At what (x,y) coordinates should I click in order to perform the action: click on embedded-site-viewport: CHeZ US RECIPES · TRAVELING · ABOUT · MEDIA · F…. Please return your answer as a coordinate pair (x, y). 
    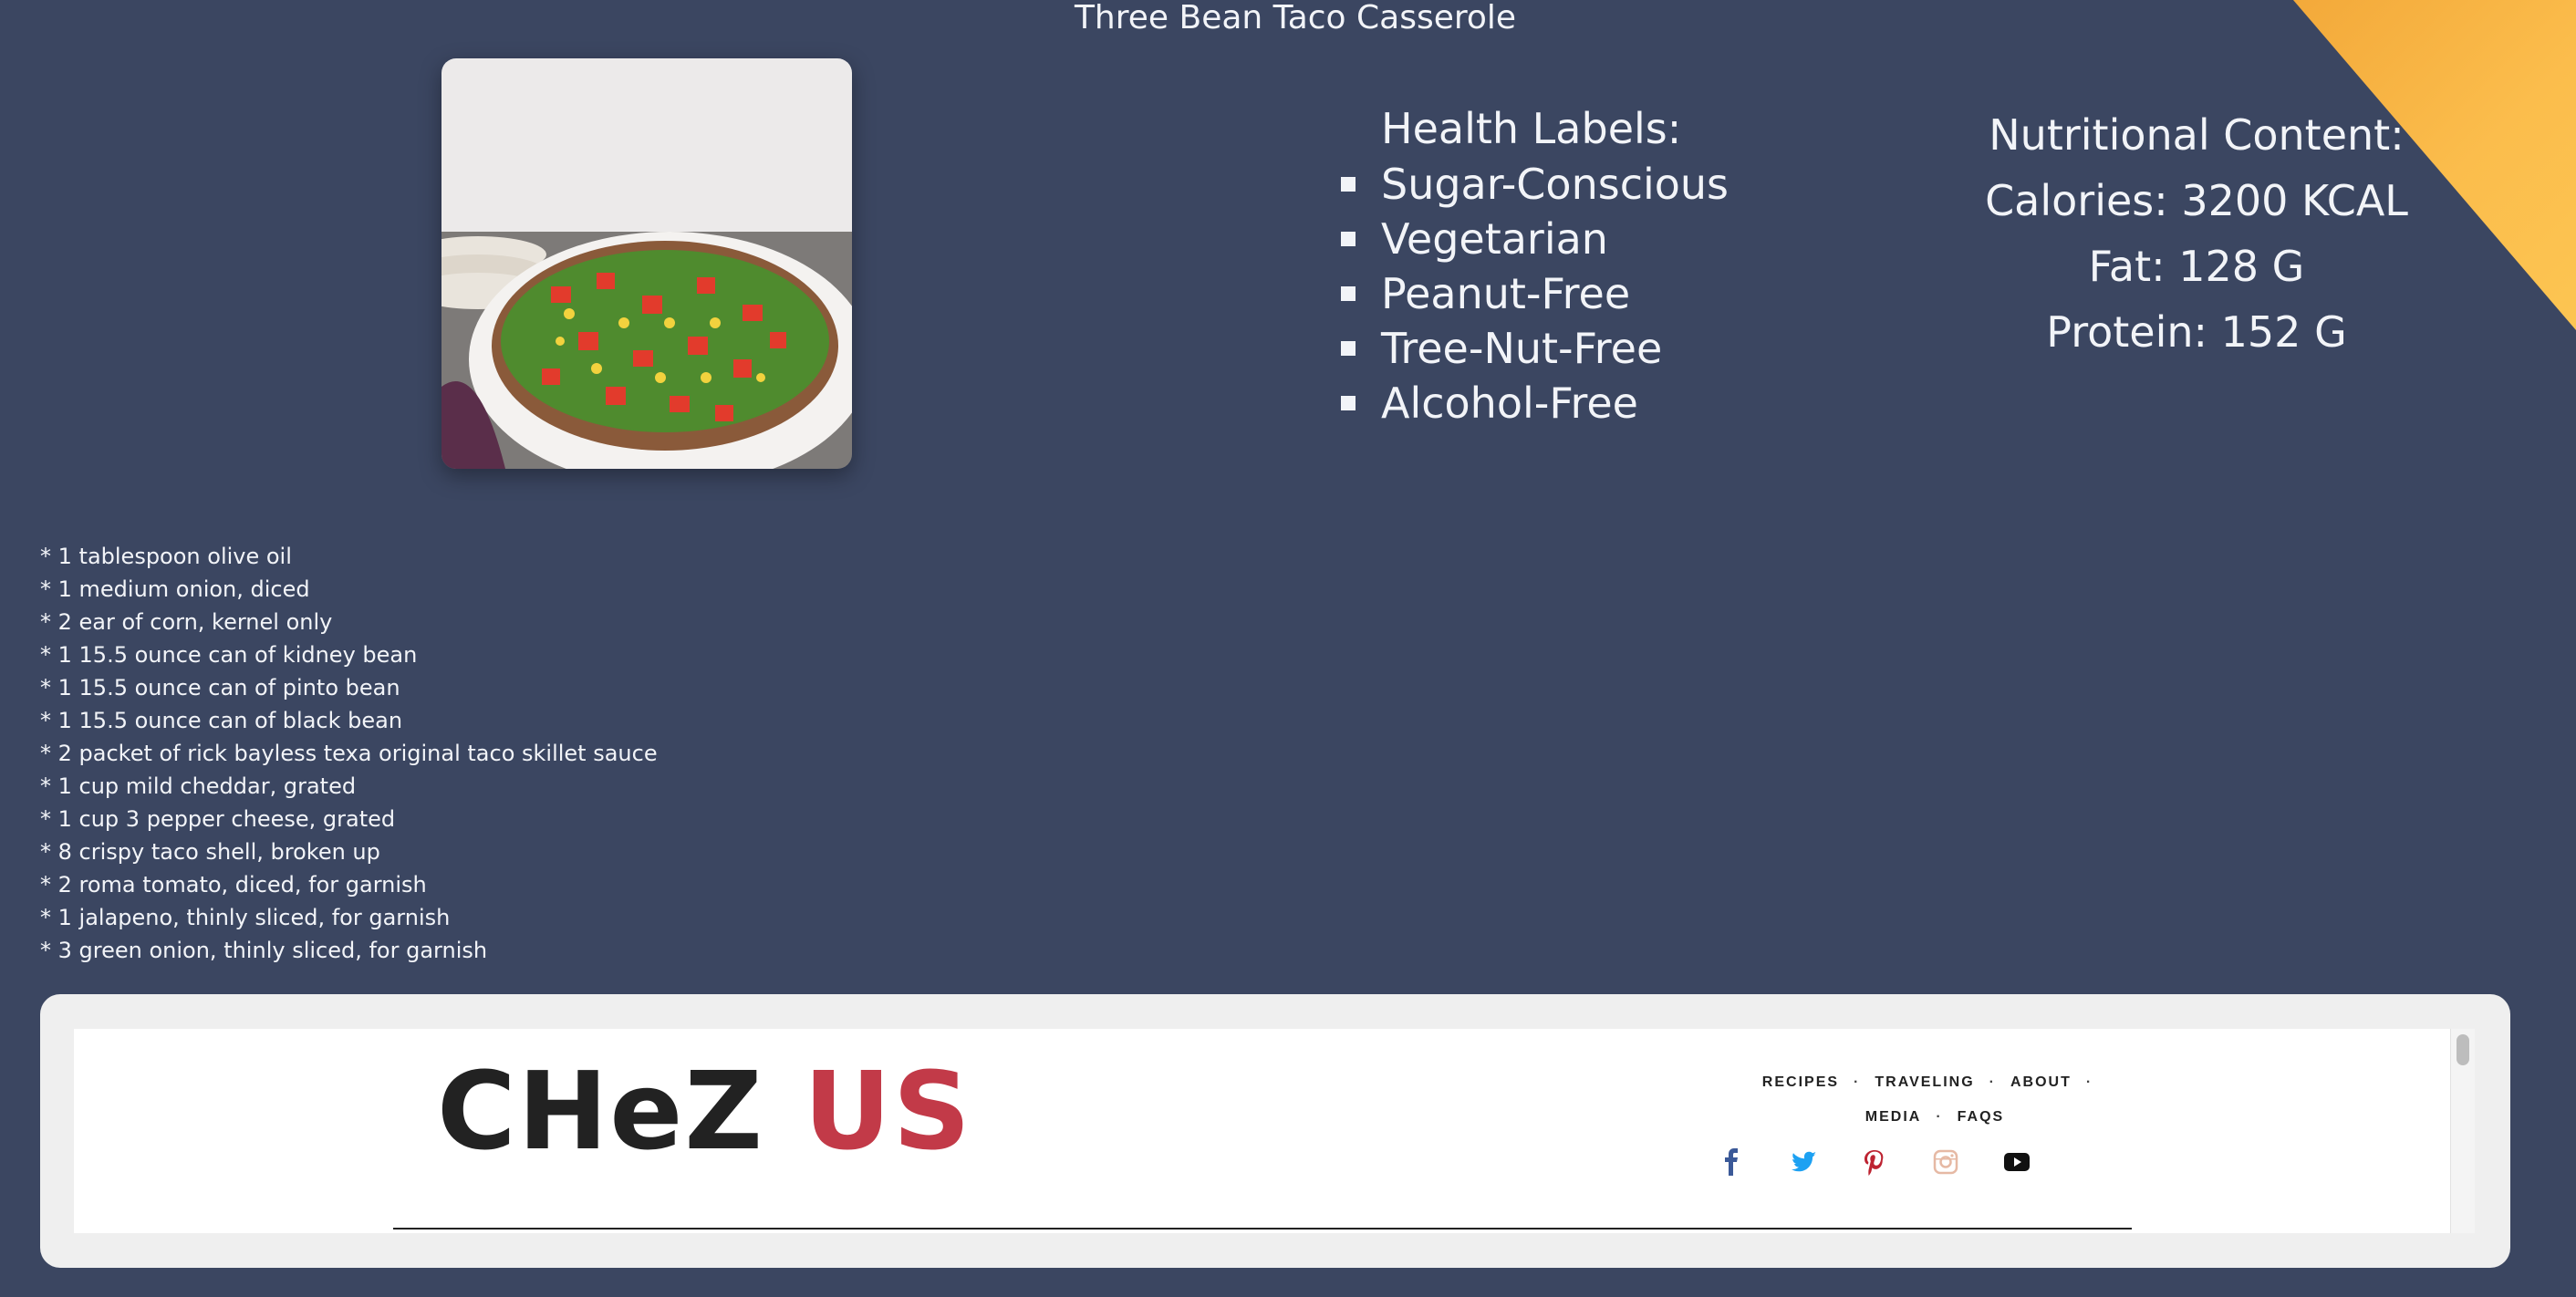
    Looking at the image, I should click on (1274, 1131).